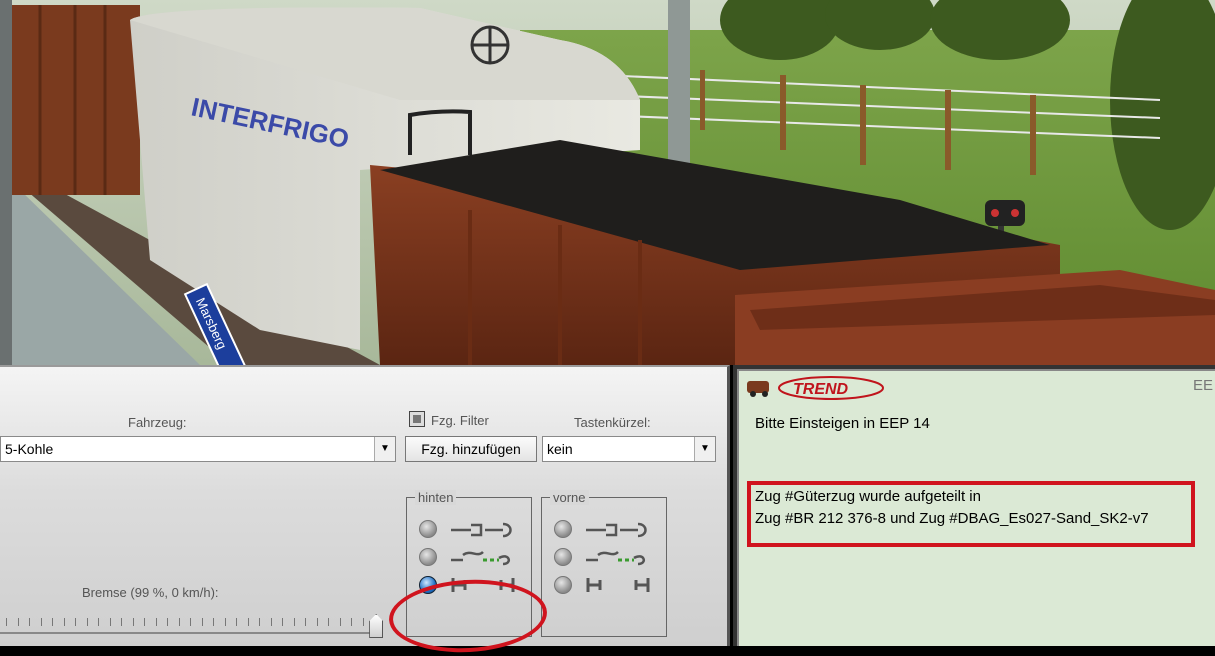  I want to click on vehicle-select-value: 5-Kohle, so click(29, 449).